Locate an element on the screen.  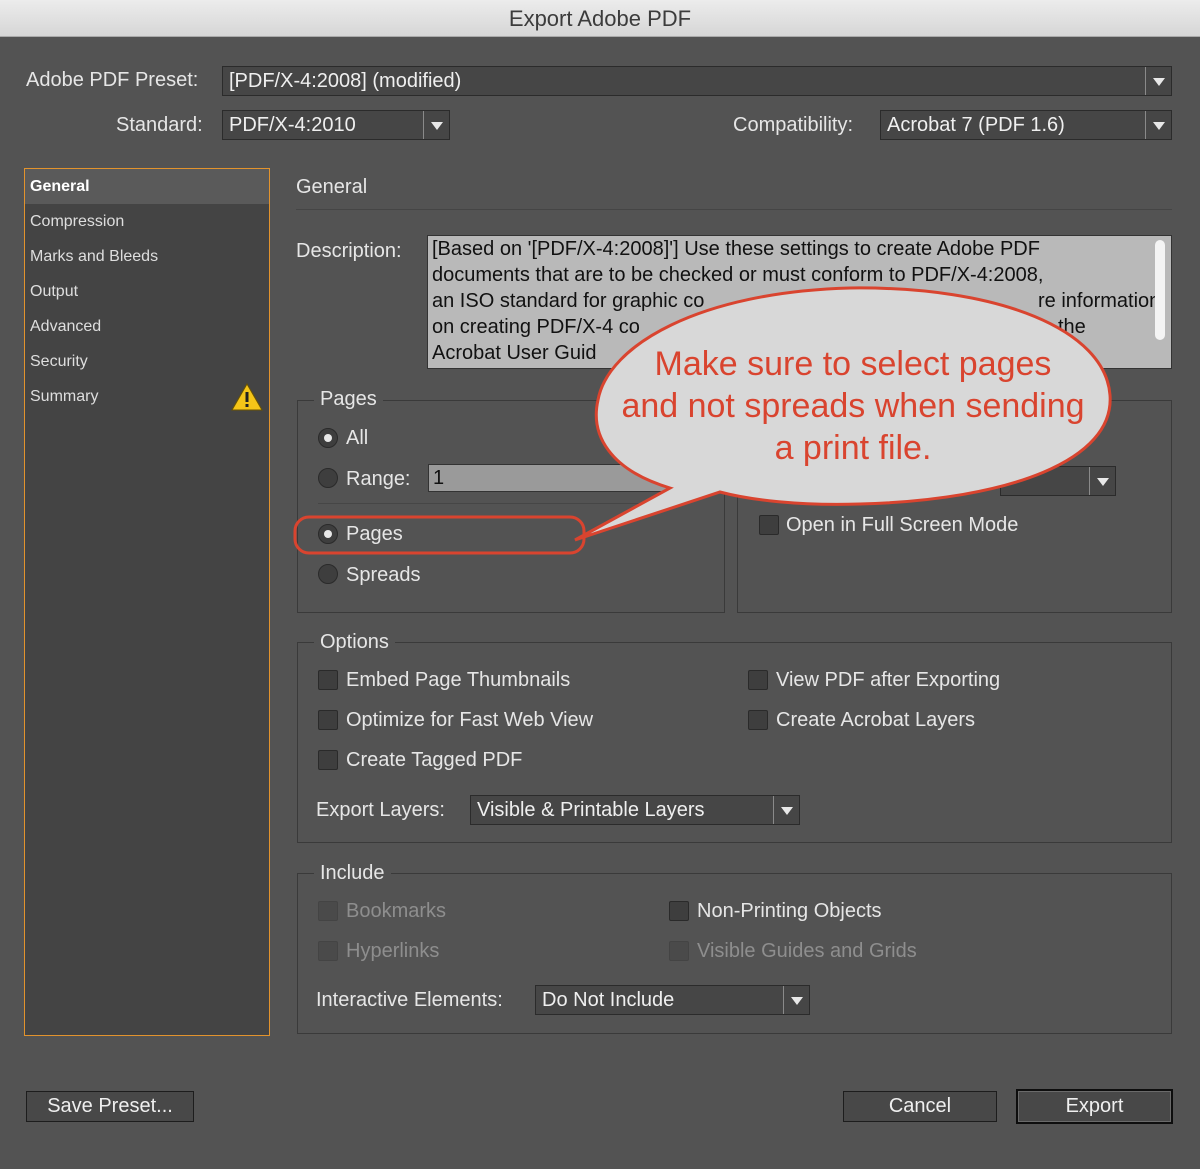
callout-line: a print file. is located at coordinates (853, 448).